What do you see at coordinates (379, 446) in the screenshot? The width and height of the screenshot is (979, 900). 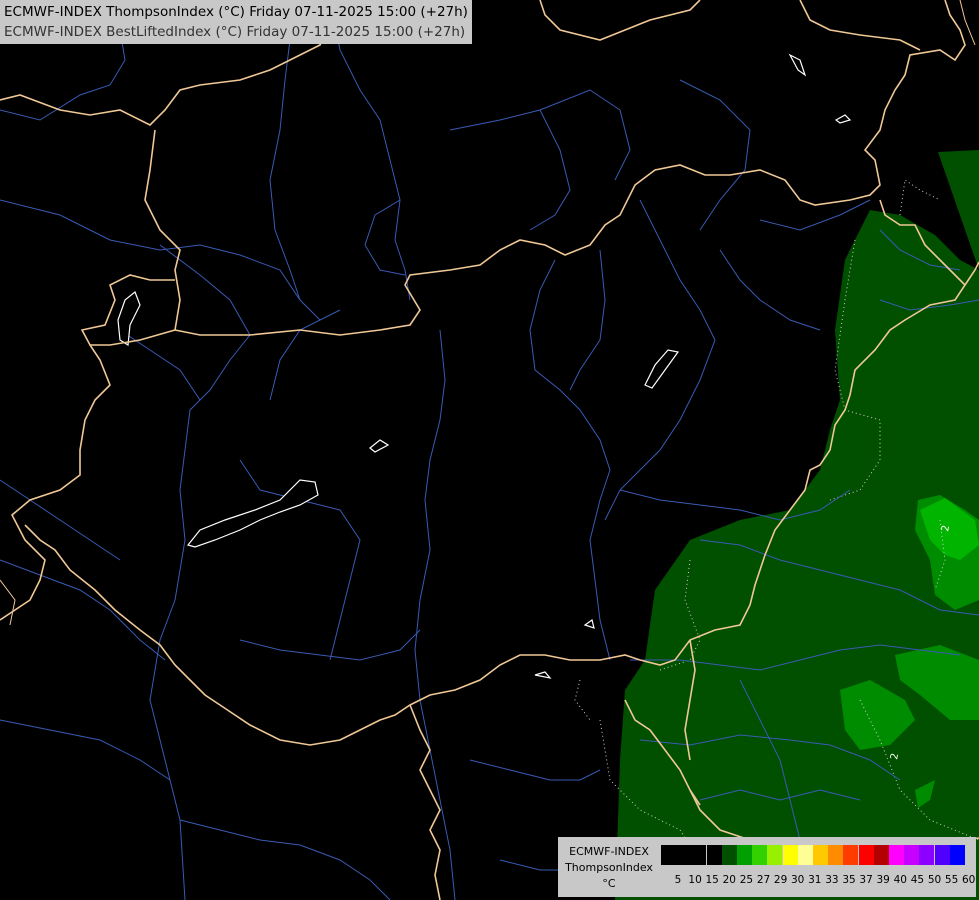 I see `lake-velence` at bounding box center [379, 446].